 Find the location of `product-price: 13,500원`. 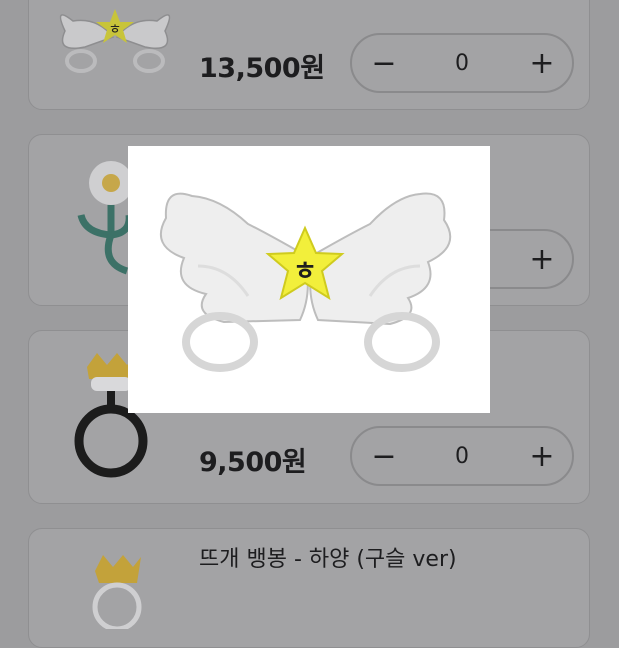

product-price: 13,500원 is located at coordinates (262, 68).